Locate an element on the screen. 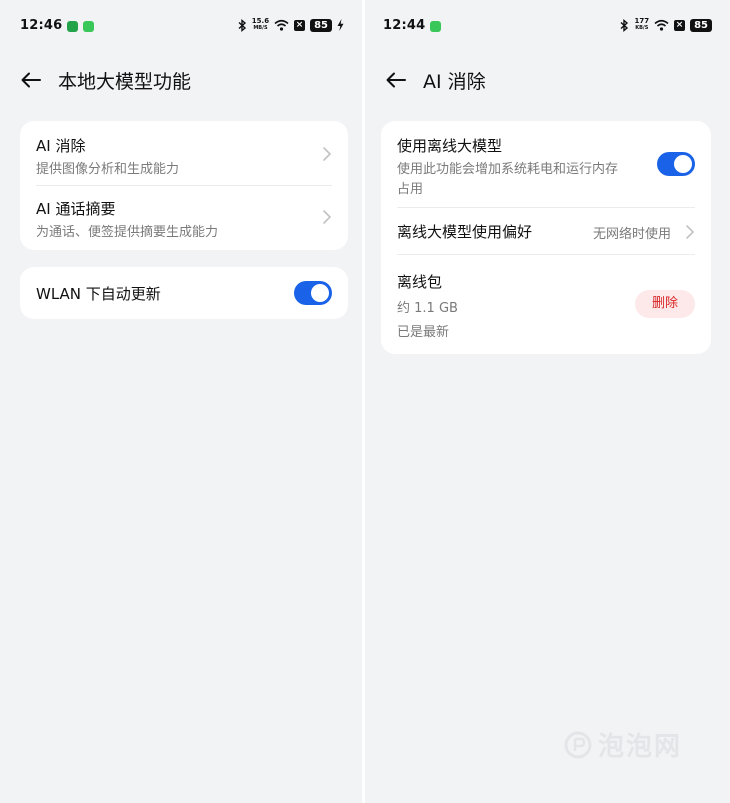 Image resolution: width=730 pixels, height=803 pixels. watermark-text: 泡泡网 is located at coordinates (640, 747).